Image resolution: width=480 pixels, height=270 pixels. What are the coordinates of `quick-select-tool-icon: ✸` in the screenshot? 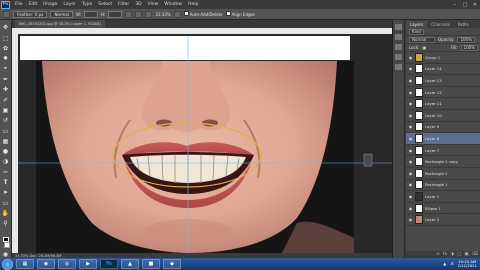 It's located at (6, 59).